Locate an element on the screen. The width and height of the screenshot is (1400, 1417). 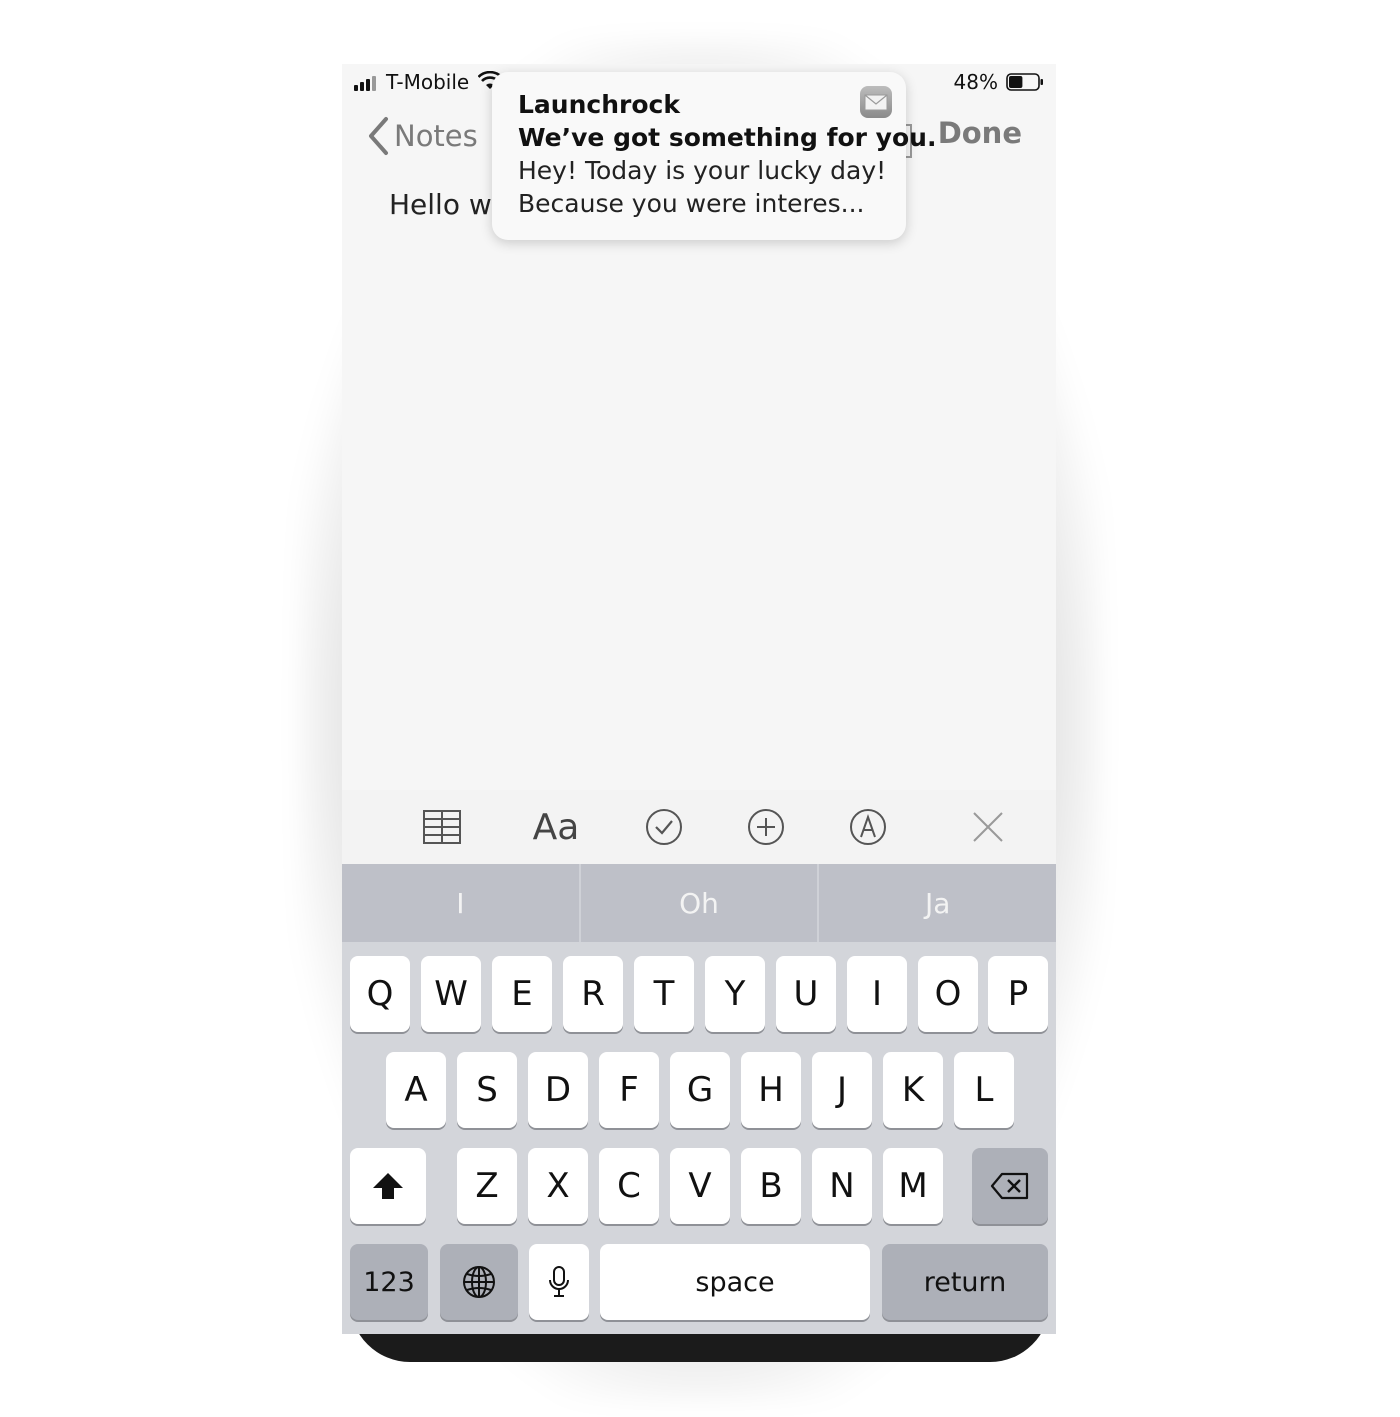
globe-key is located at coordinates (479, 1282).